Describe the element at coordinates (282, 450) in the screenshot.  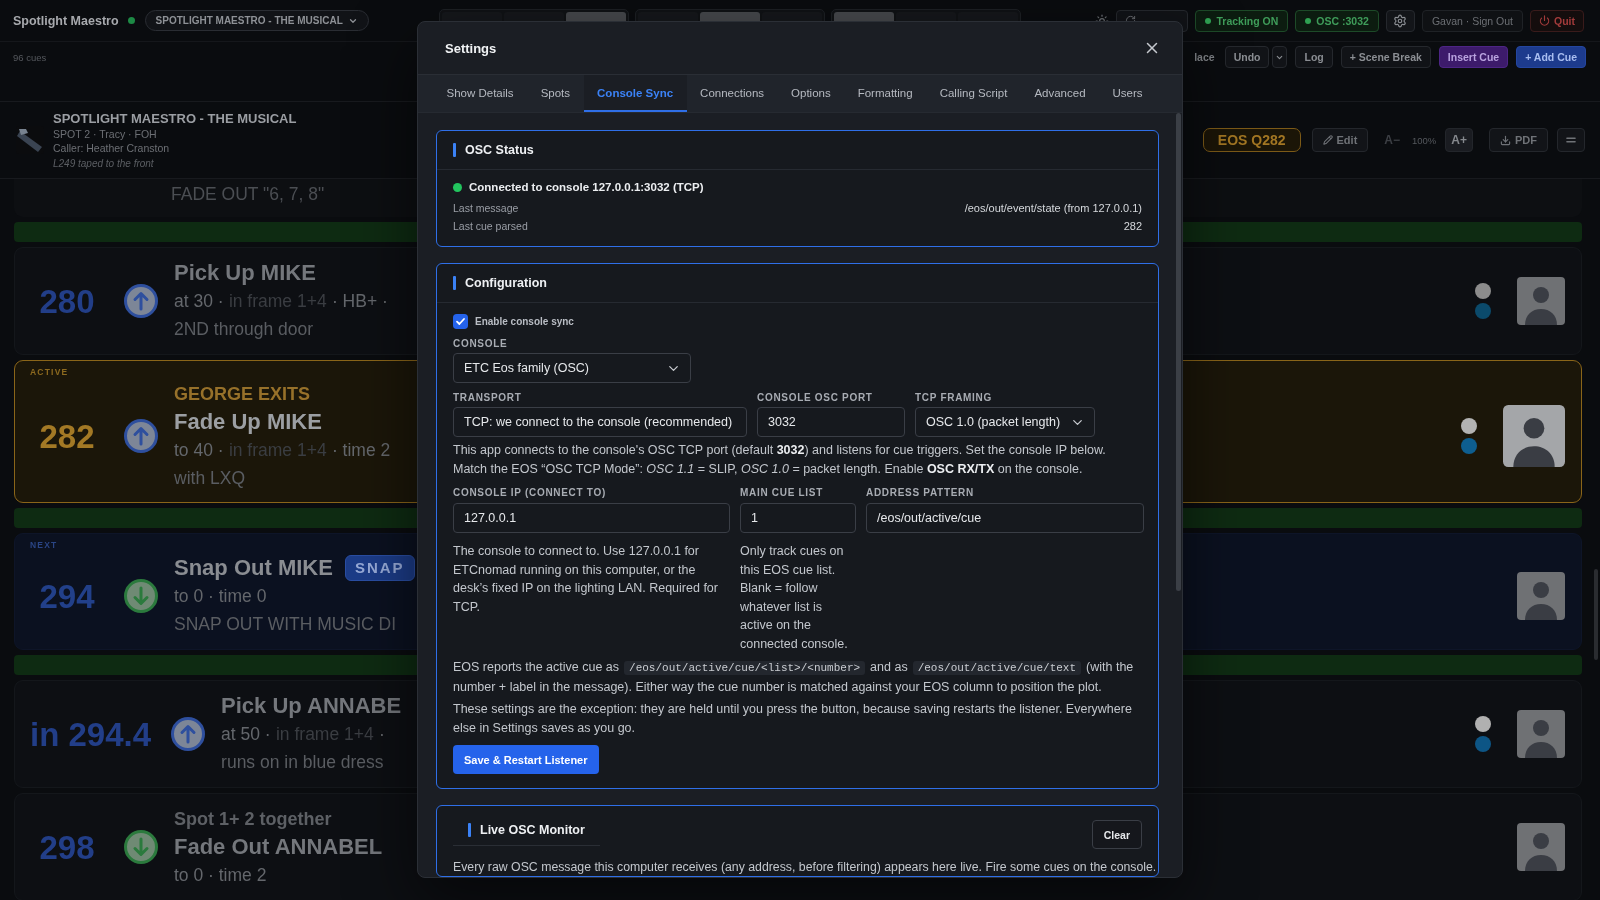
I see `cue-detail: to 40 · in frame 1+4 · time 2` at that location.